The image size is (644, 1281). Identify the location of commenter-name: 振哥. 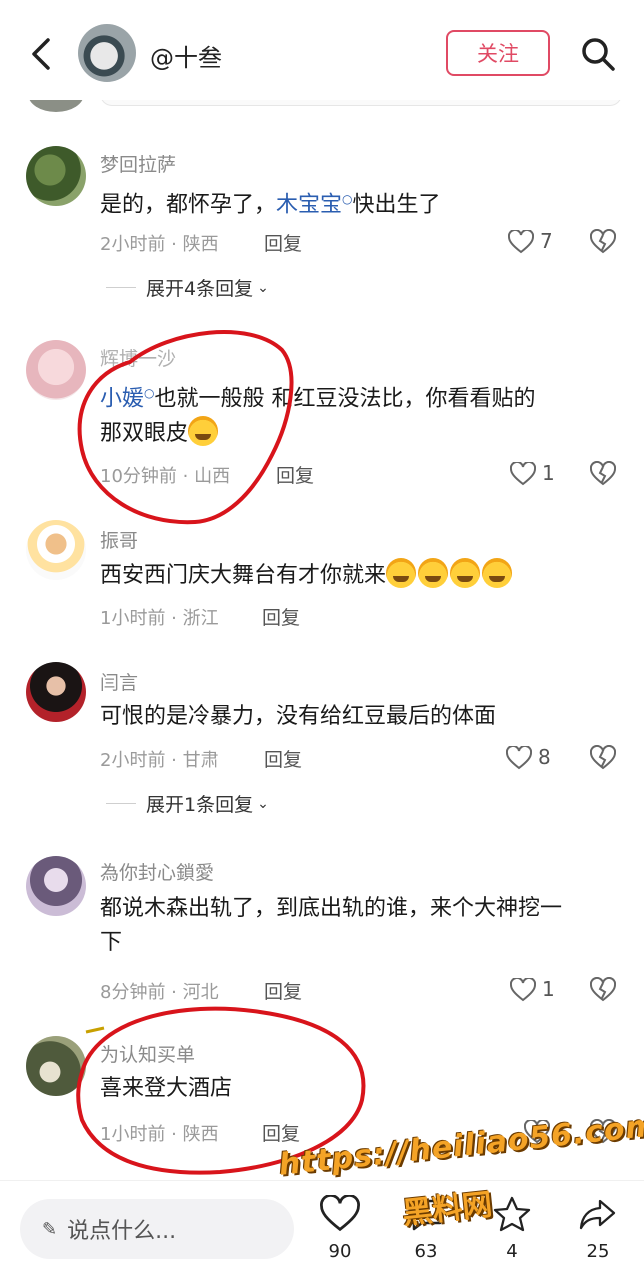
(119, 539).